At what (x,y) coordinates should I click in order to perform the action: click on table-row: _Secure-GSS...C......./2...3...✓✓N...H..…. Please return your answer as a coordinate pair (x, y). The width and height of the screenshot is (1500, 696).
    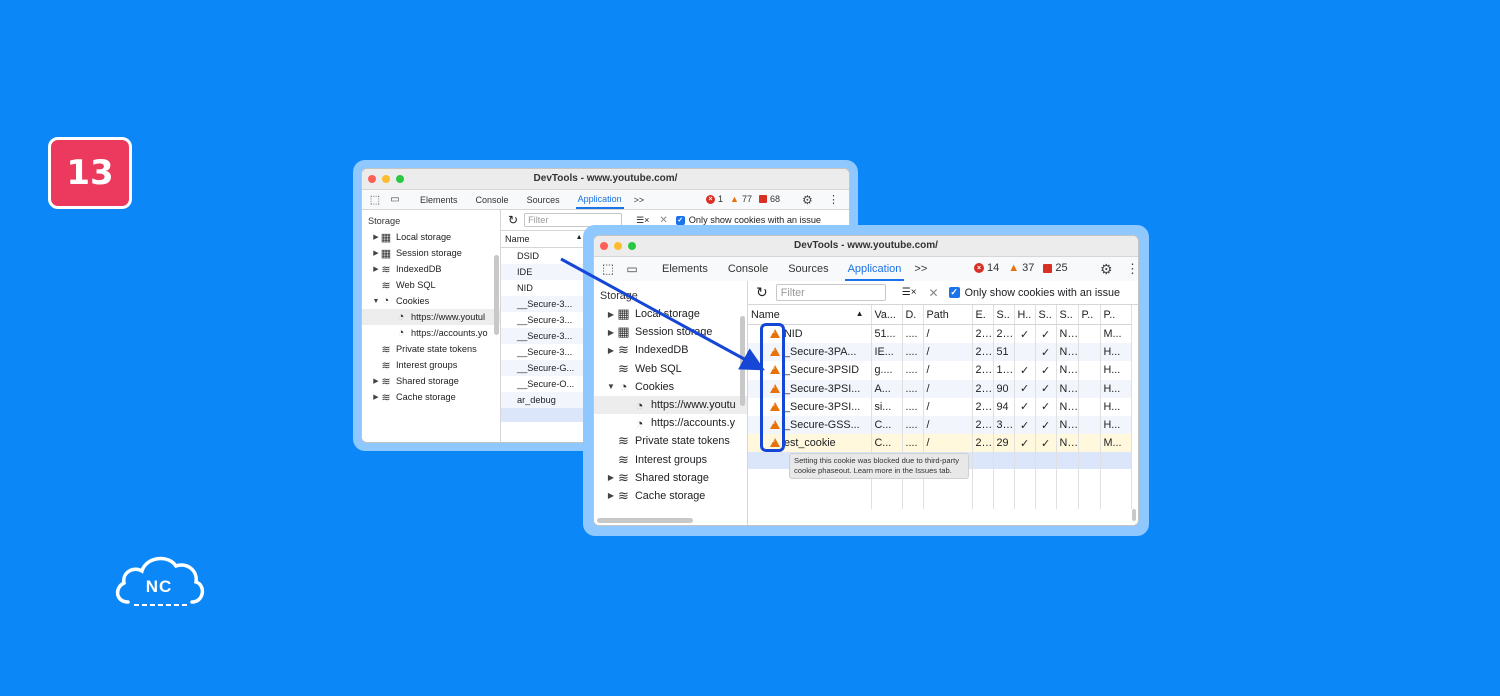
    Looking at the image, I should click on (940, 425).